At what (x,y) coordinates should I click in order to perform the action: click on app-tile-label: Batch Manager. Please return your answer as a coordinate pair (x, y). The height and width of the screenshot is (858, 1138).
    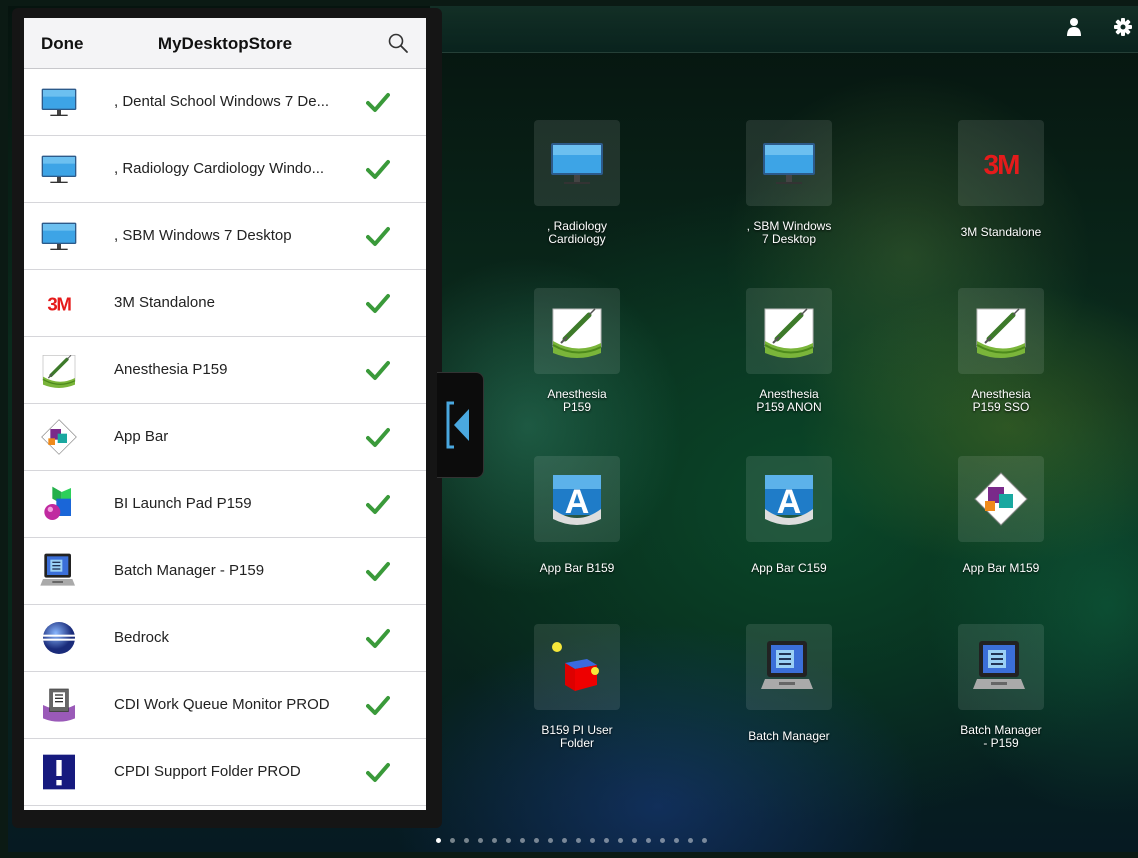
    Looking at the image, I should click on (789, 736).